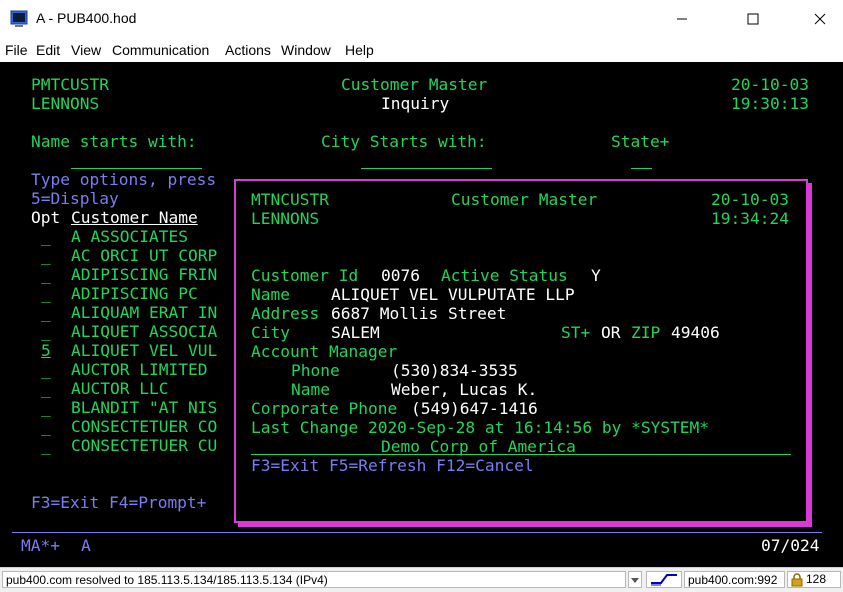 The image size is (843, 592). What do you see at coordinates (290, 199) in the screenshot?
I see `popup-program-name: MTNCUSTR` at bounding box center [290, 199].